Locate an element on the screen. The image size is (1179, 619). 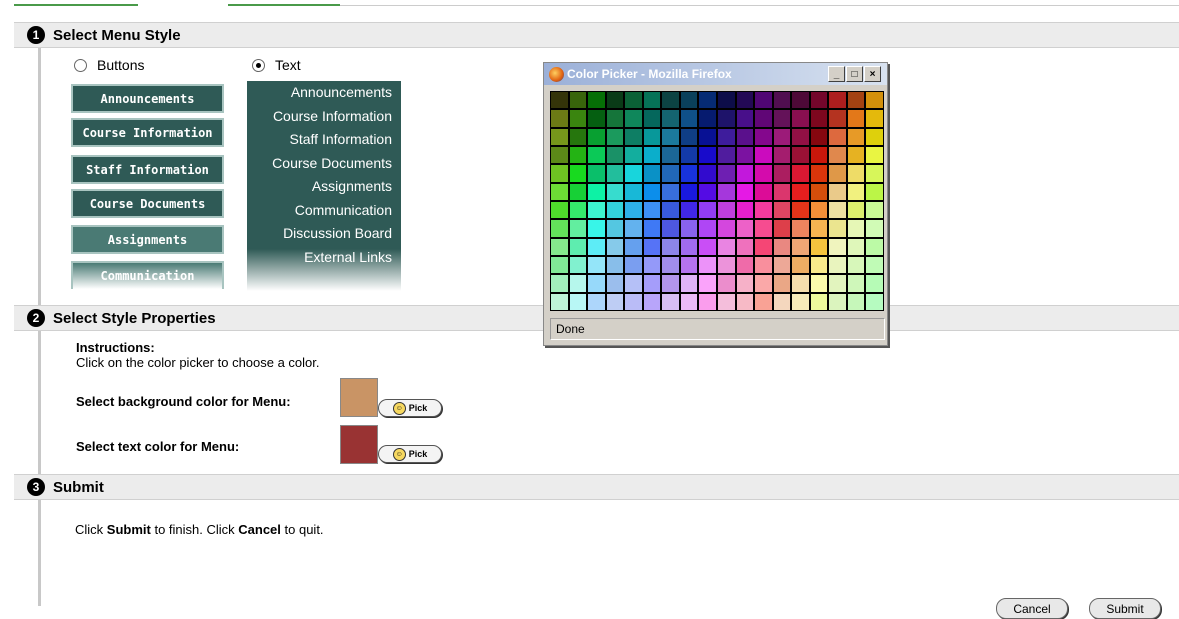
submit-button: Submit is located at coordinates (1125, 608).